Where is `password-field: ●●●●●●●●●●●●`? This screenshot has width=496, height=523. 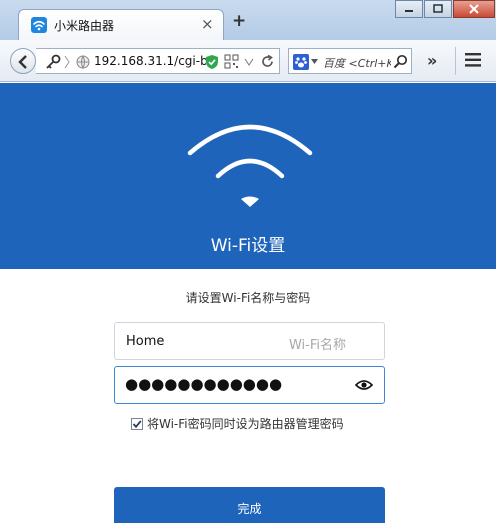 password-field: ●●●●●●●●●●●● is located at coordinates (249, 385).